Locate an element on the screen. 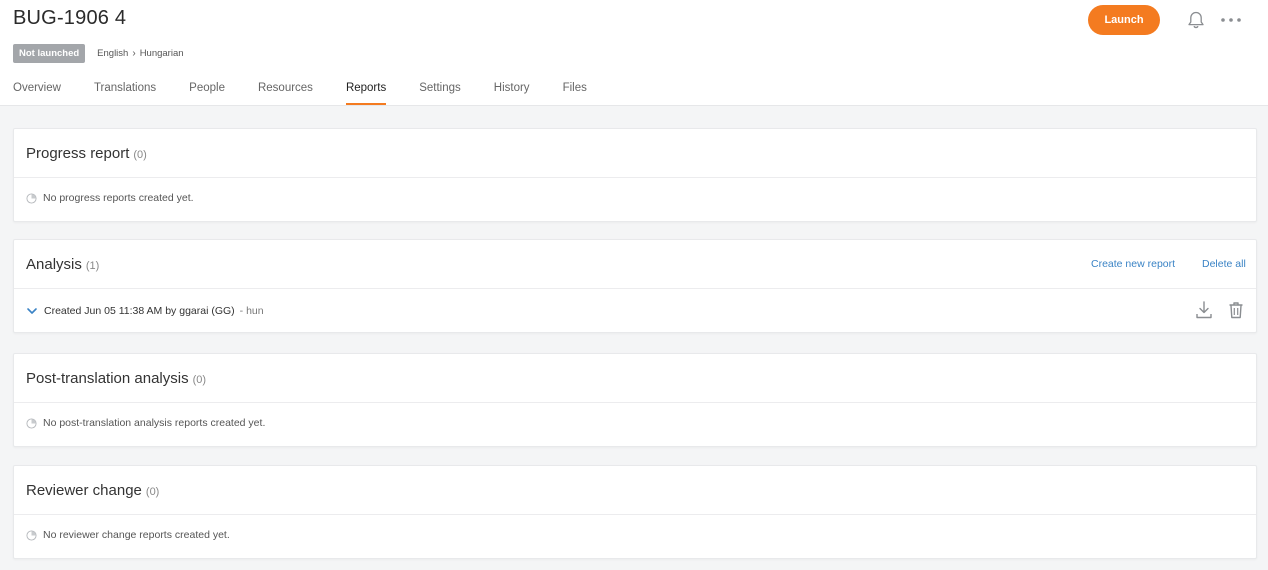 The image size is (1268, 570). delete-all-link: Delete all is located at coordinates (1224, 264).